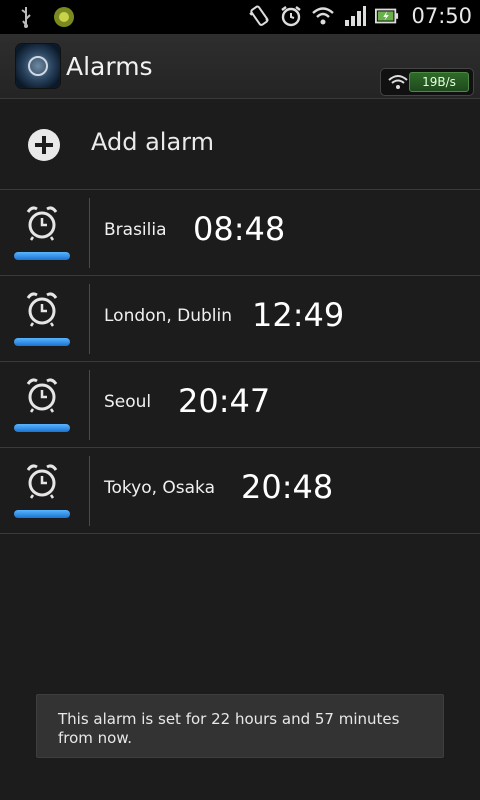 This screenshot has height=800, width=480. Describe the element at coordinates (38, 66) in the screenshot. I see `app-logo-icon` at that location.